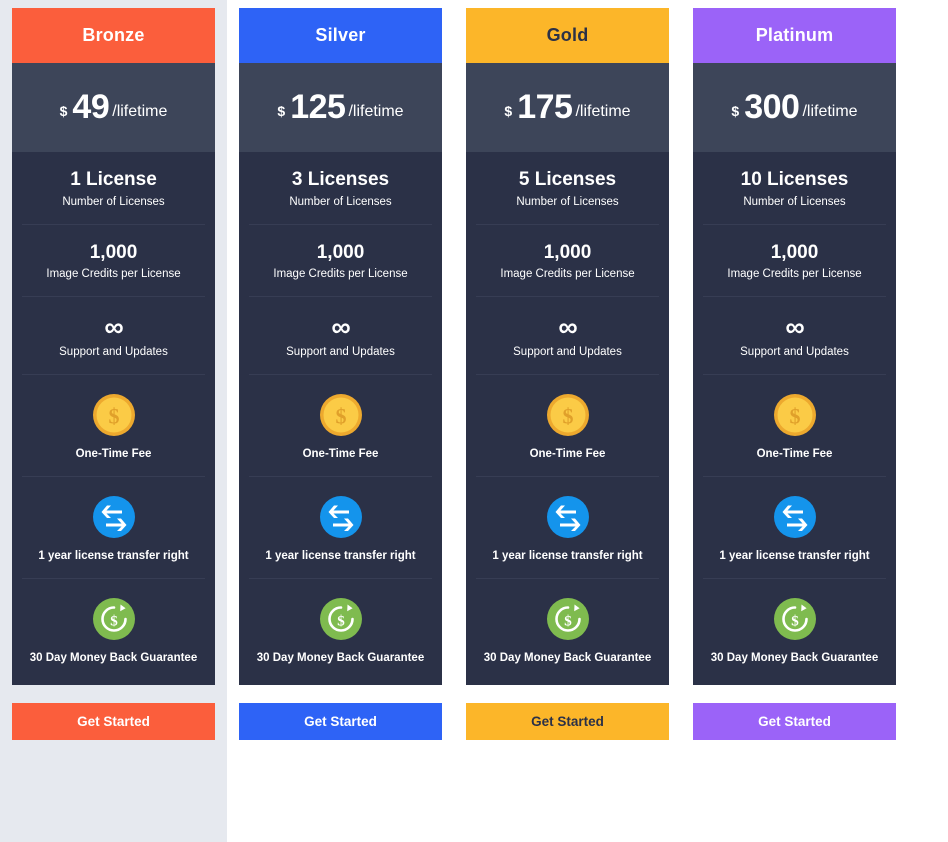 The width and height of the screenshot is (948, 842). Describe the element at coordinates (91, 107) in the screenshot. I see `price-amount: 49` at that location.